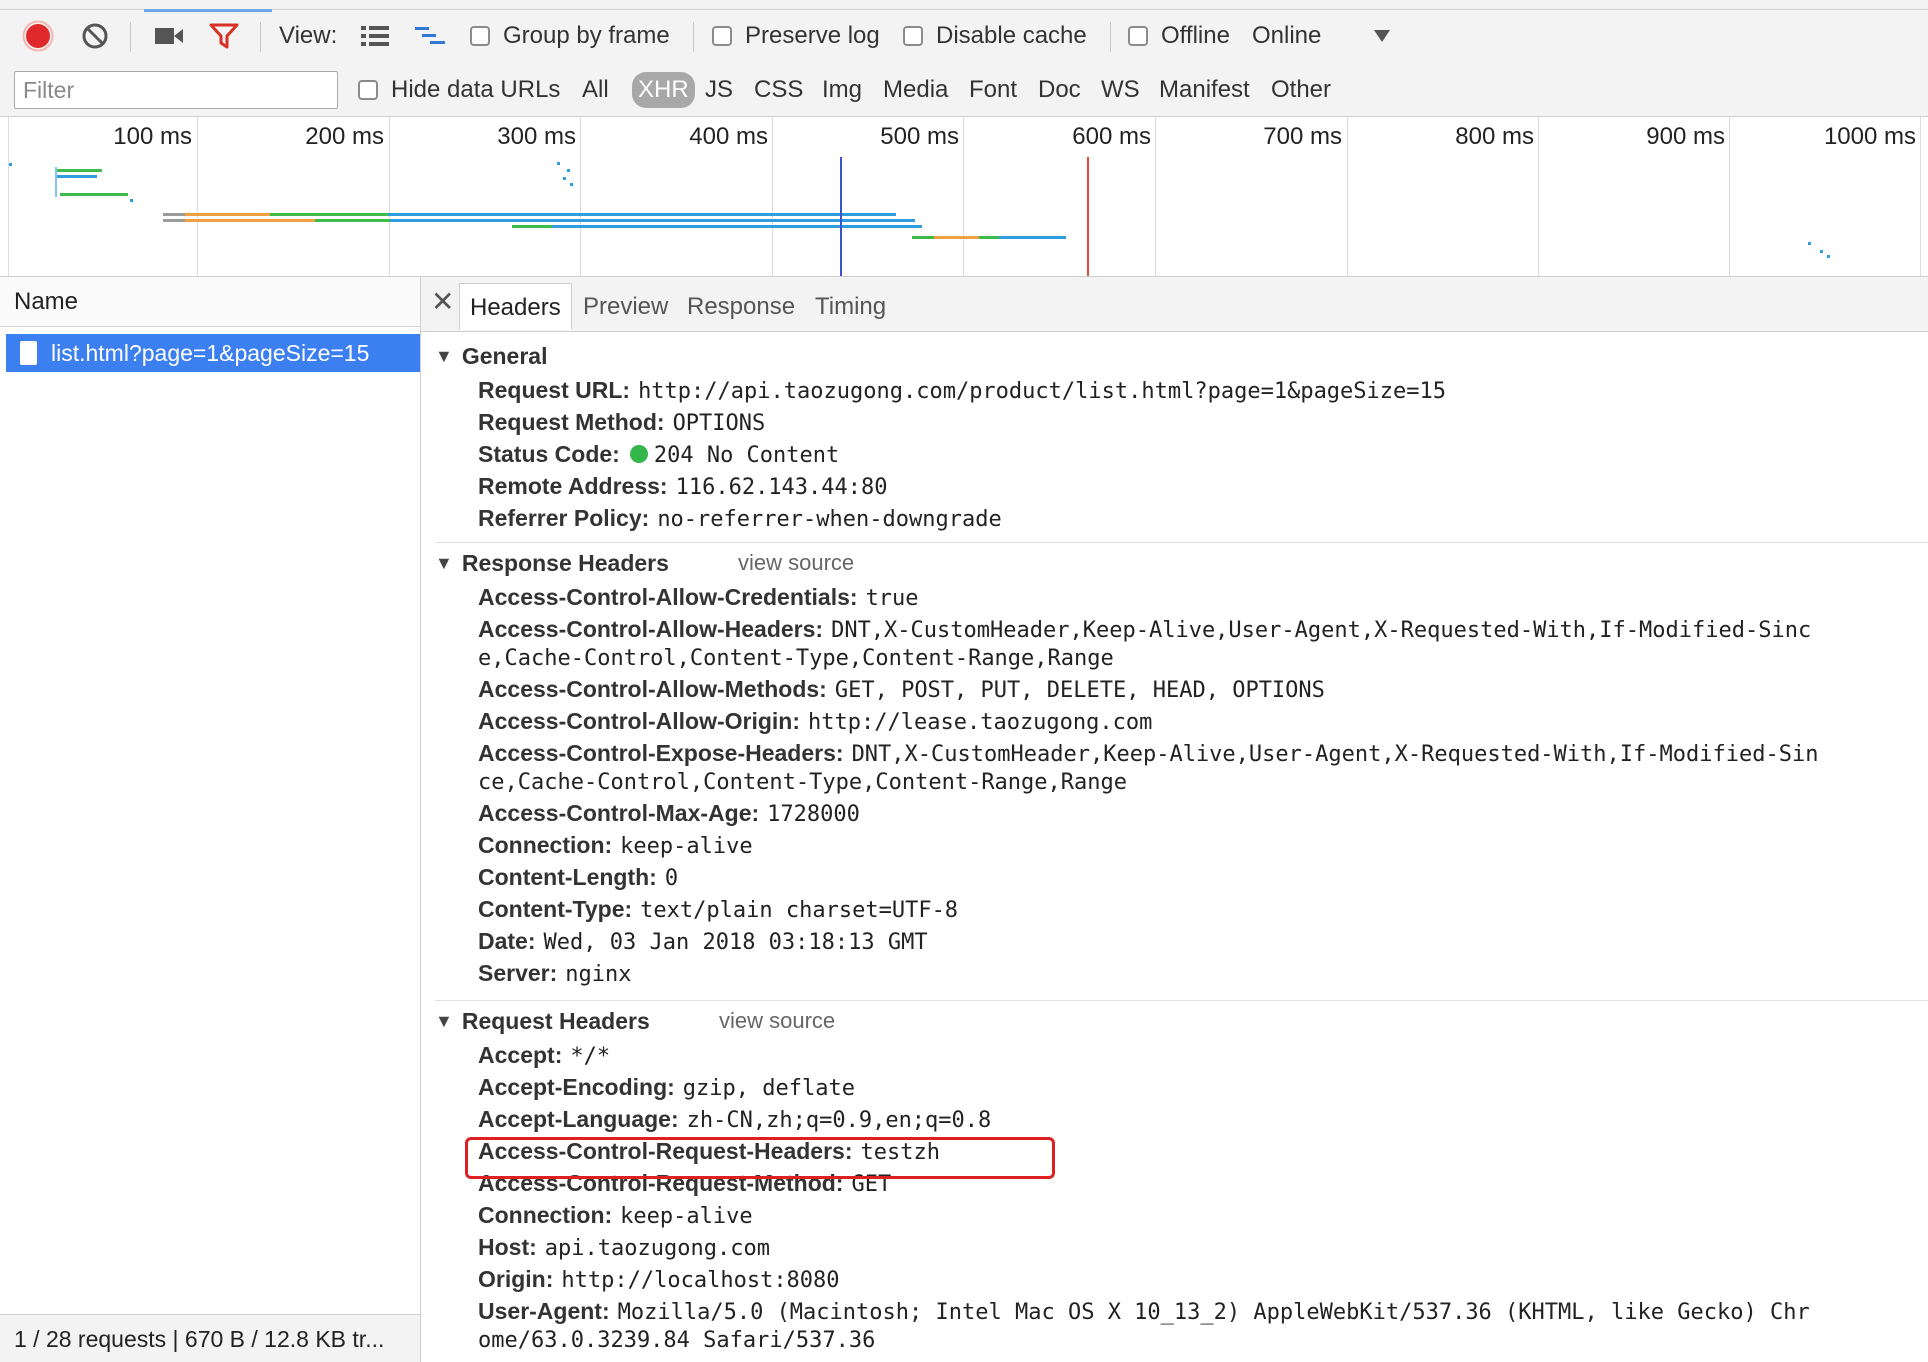 This screenshot has width=1928, height=1362. Describe the element at coordinates (638, 454) in the screenshot. I see `status-ok-icon` at that location.